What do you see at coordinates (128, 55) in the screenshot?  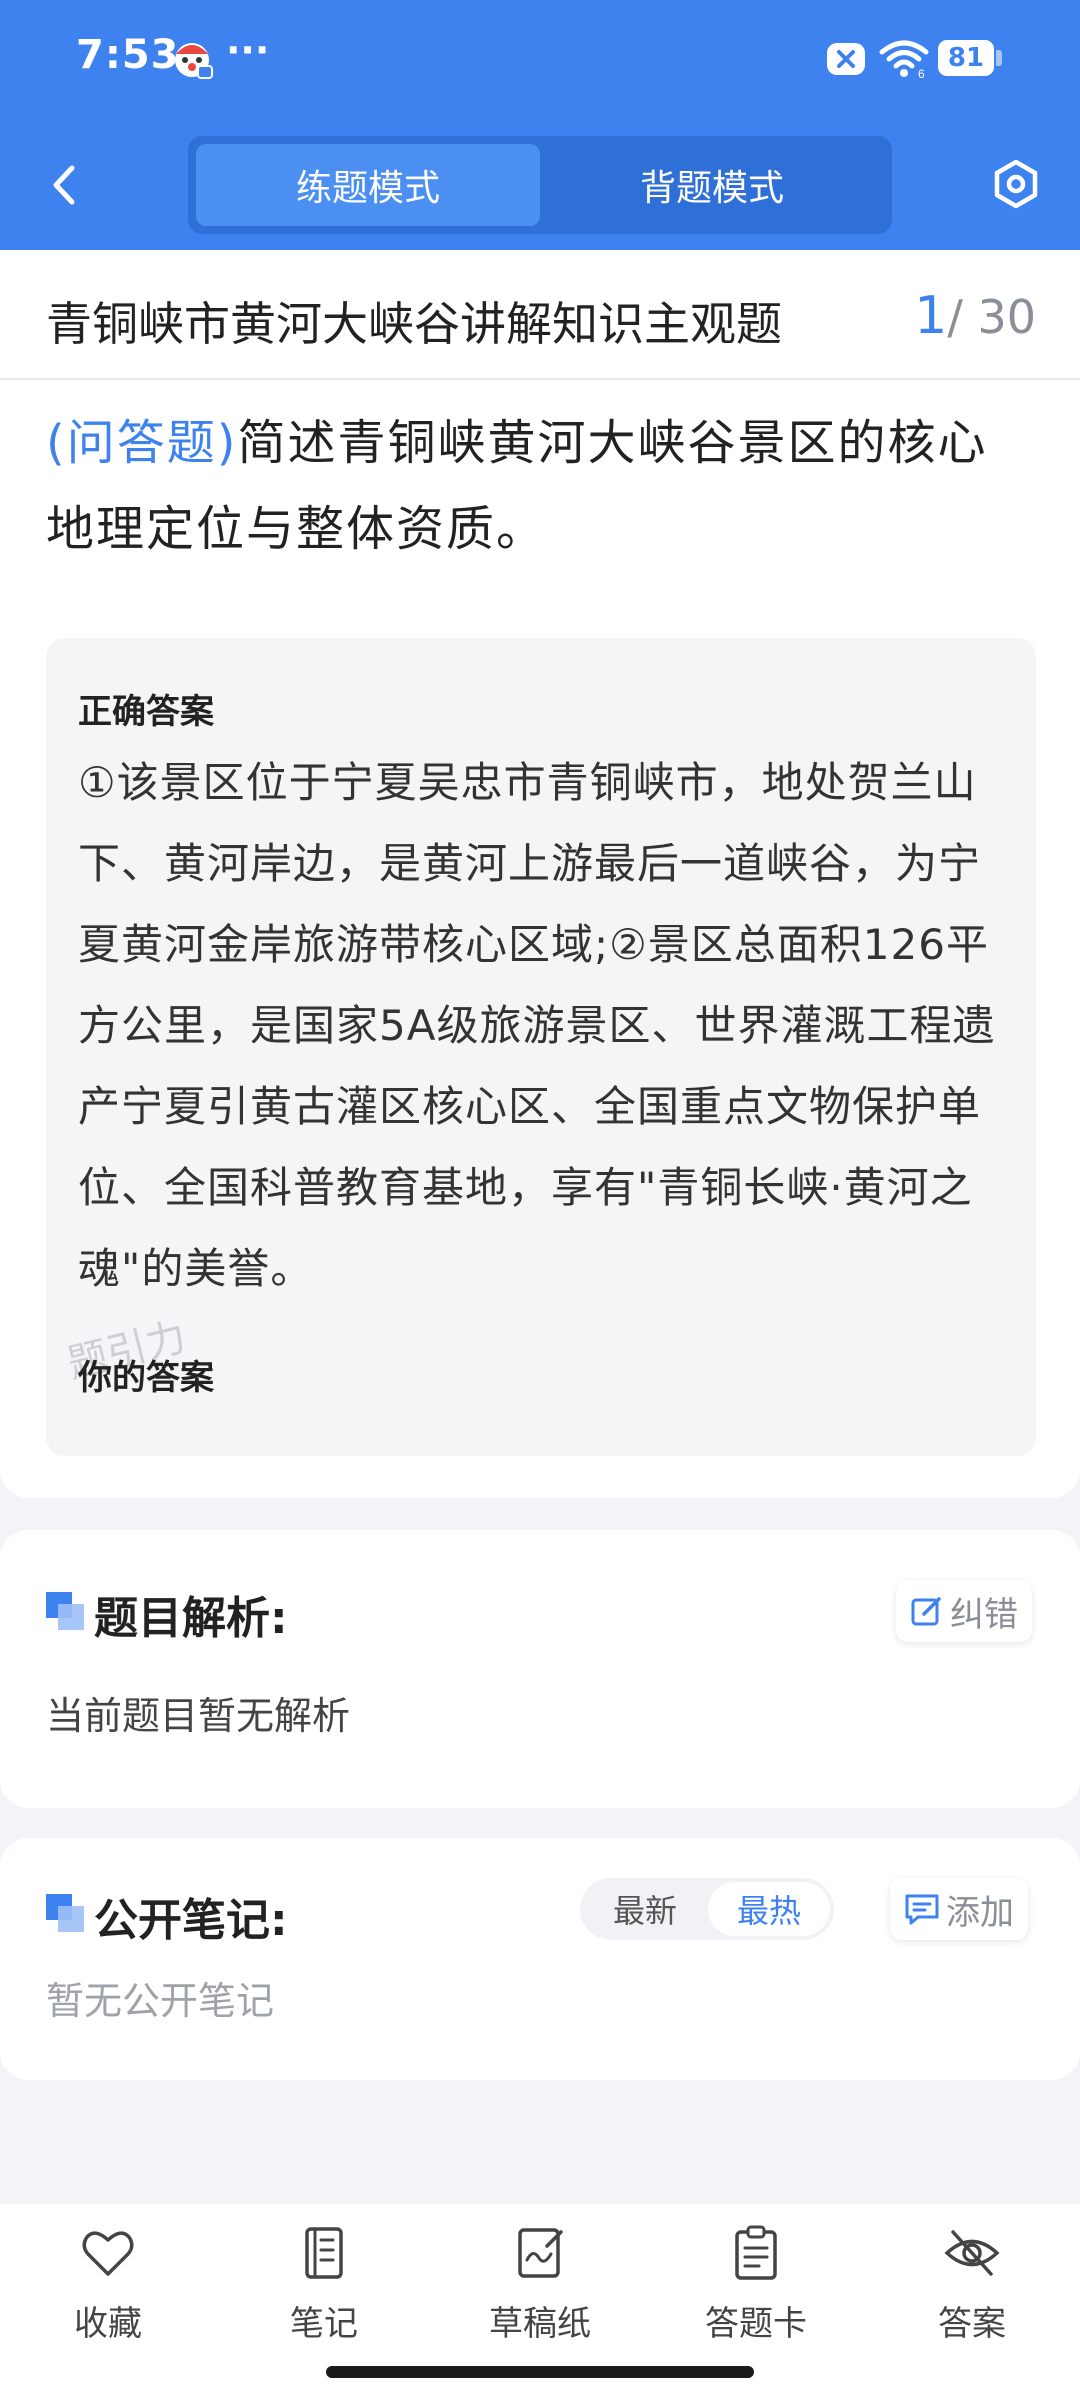 I see `status-time: 7:53` at bounding box center [128, 55].